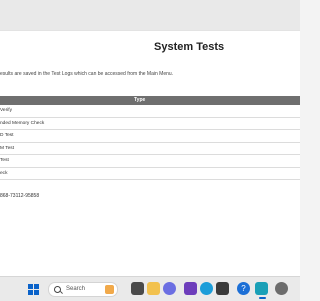 The width and height of the screenshot is (320, 301). Describe the element at coordinates (281, 288) in the screenshot. I see `settings-icon` at that location.